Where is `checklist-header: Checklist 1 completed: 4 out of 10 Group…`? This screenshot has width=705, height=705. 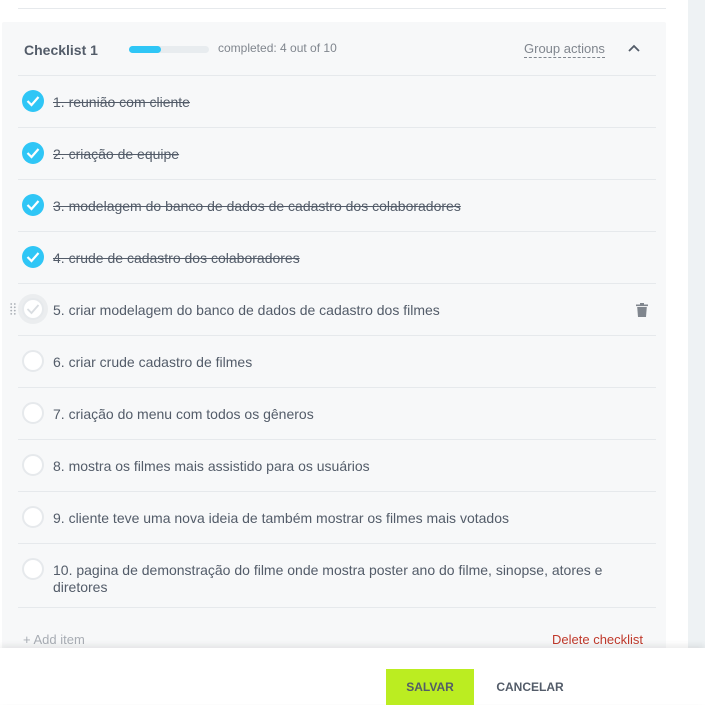 checklist-header: Checklist 1 completed: 4 out of 10 Group… is located at coordinates (334, 49).